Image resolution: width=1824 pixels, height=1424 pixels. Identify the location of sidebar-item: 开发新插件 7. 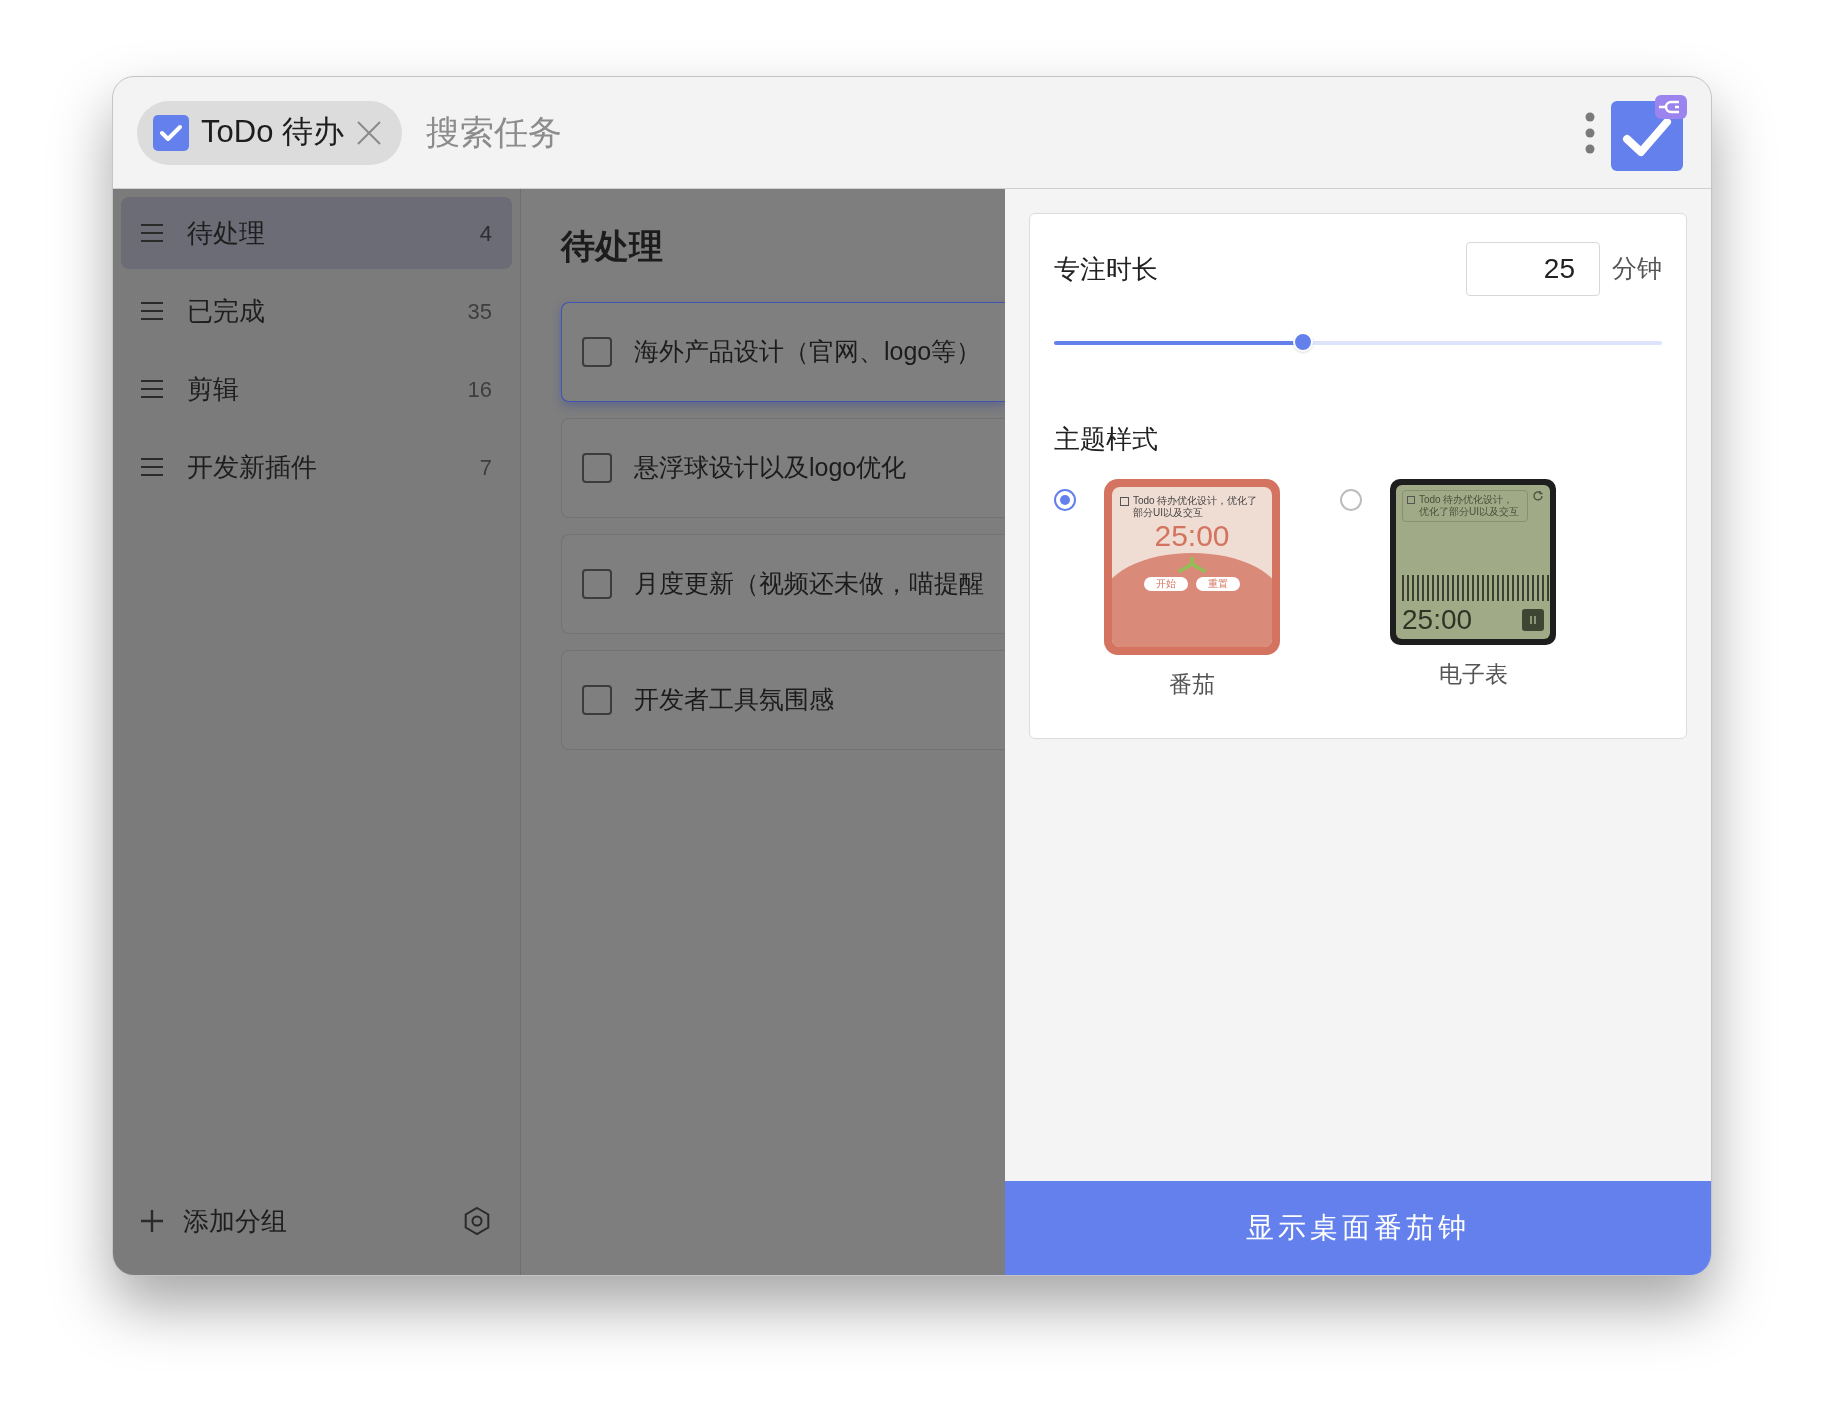
(316, 467).